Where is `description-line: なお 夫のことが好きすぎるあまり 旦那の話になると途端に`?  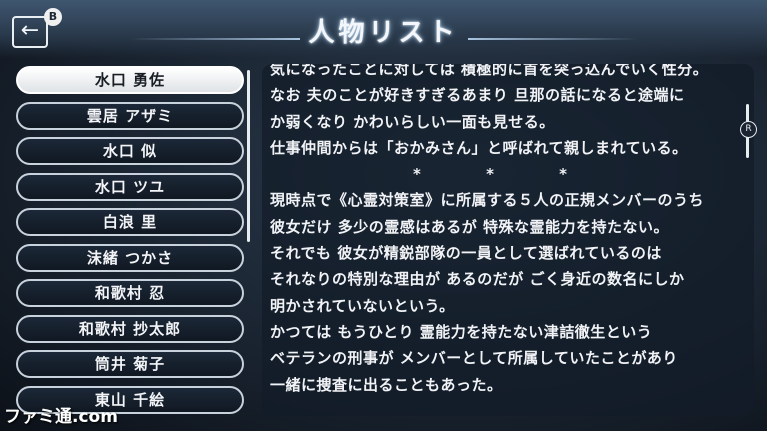 description-line: なお 夫のことが好きすぎるあまり 旦那の話になると途端に is located at coordinates (477, 95).